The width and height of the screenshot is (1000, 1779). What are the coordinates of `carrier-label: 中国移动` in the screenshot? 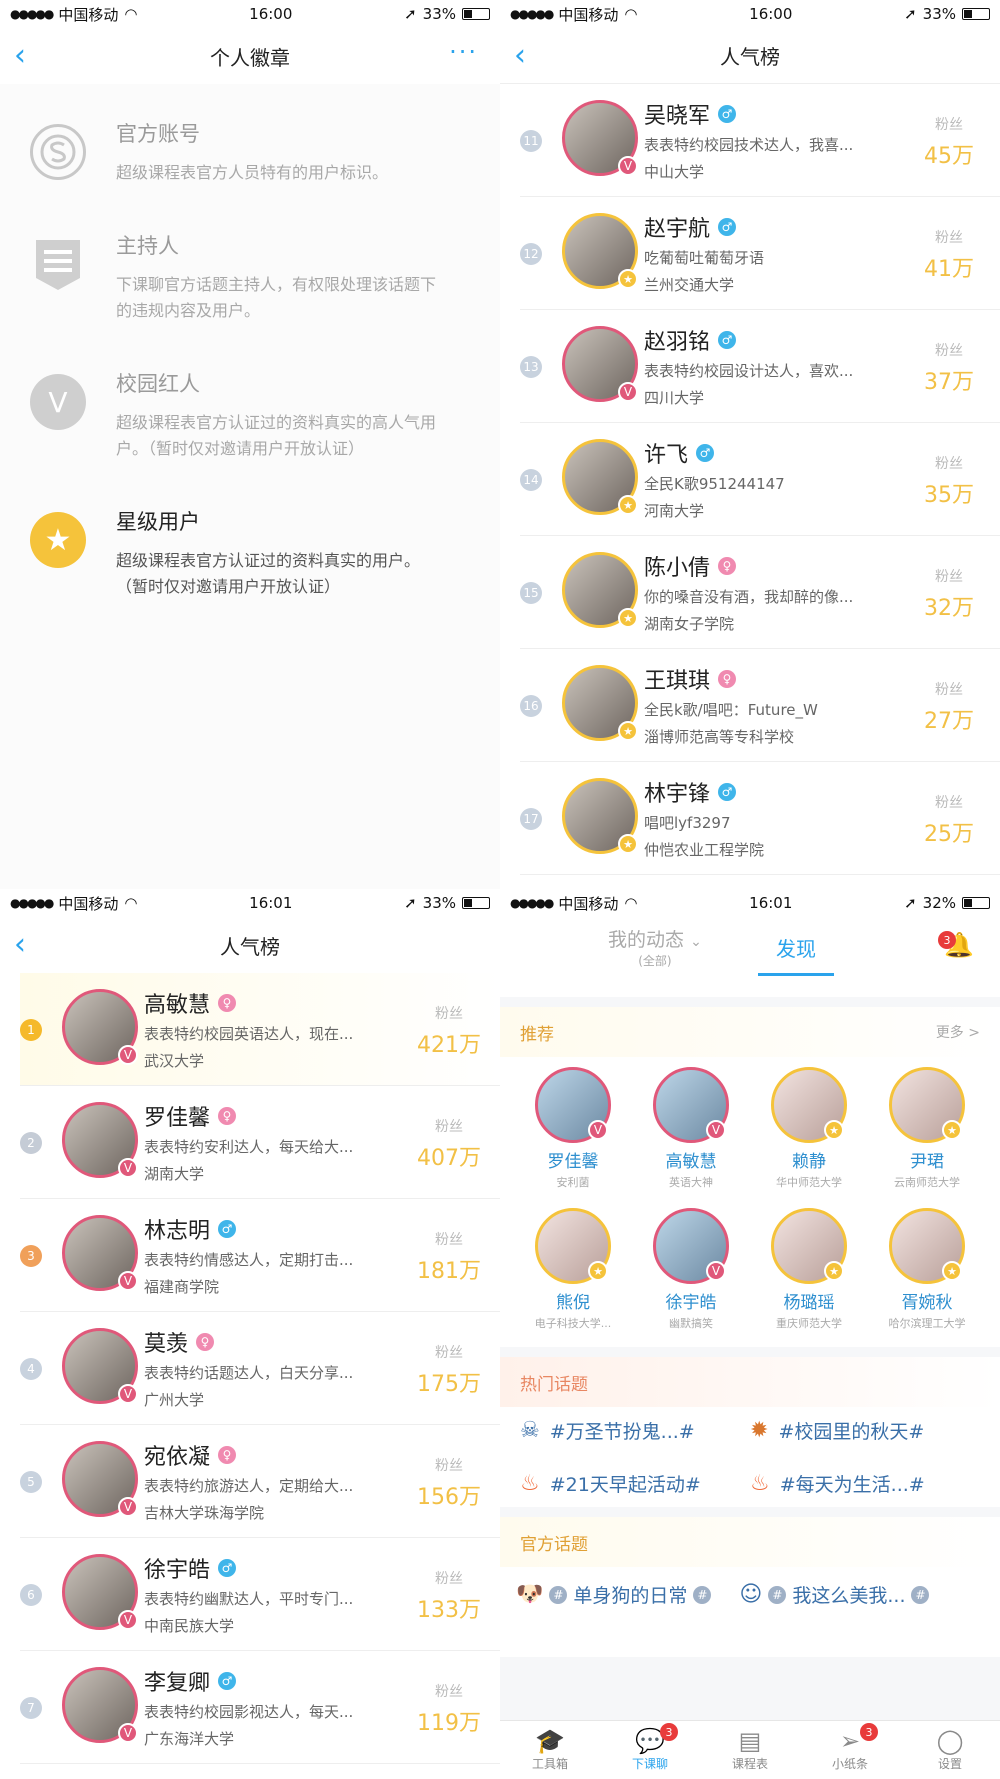 It's located at (588, 903).